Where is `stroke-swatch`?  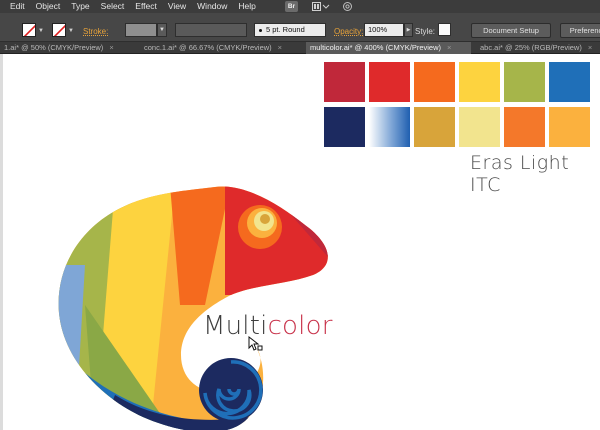 stroke-swatch is located at coordinates (59, 30).